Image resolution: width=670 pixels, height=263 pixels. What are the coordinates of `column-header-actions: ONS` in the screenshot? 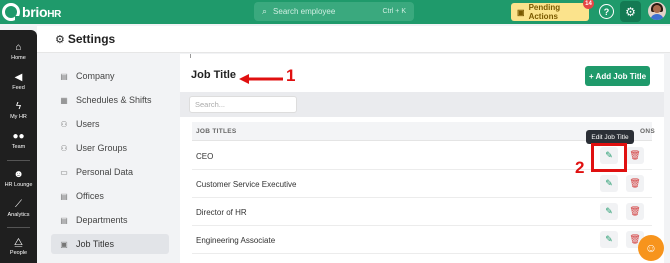 It's located at (647, 131).